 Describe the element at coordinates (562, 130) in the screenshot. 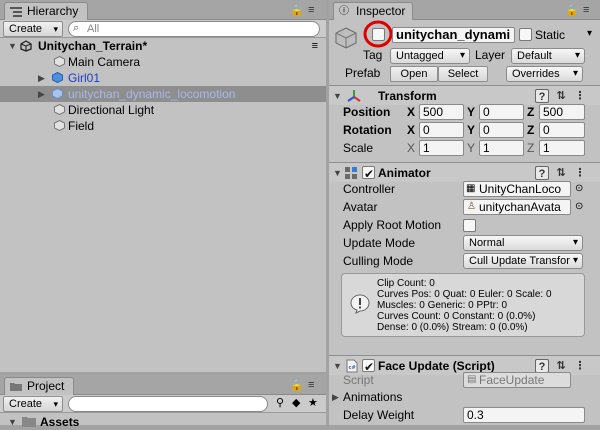

I see `rotation-z-field: 0` at that location.